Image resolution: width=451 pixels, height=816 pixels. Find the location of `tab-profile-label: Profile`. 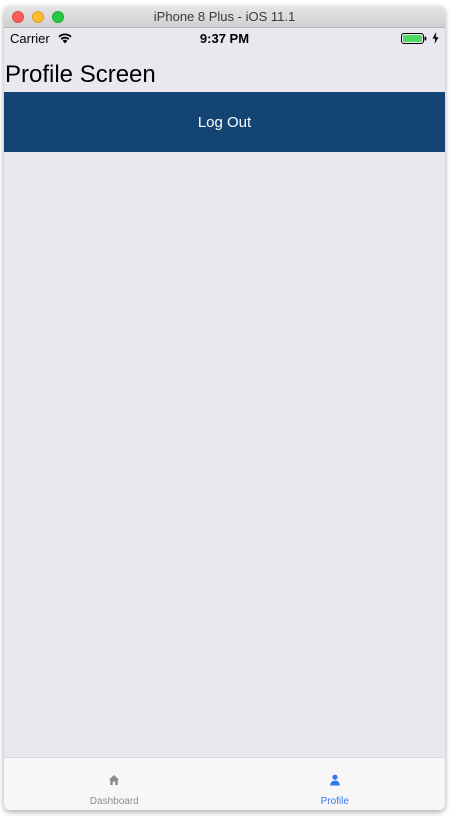

tab-profile-label: Profile is located at coordinates (334, 801).